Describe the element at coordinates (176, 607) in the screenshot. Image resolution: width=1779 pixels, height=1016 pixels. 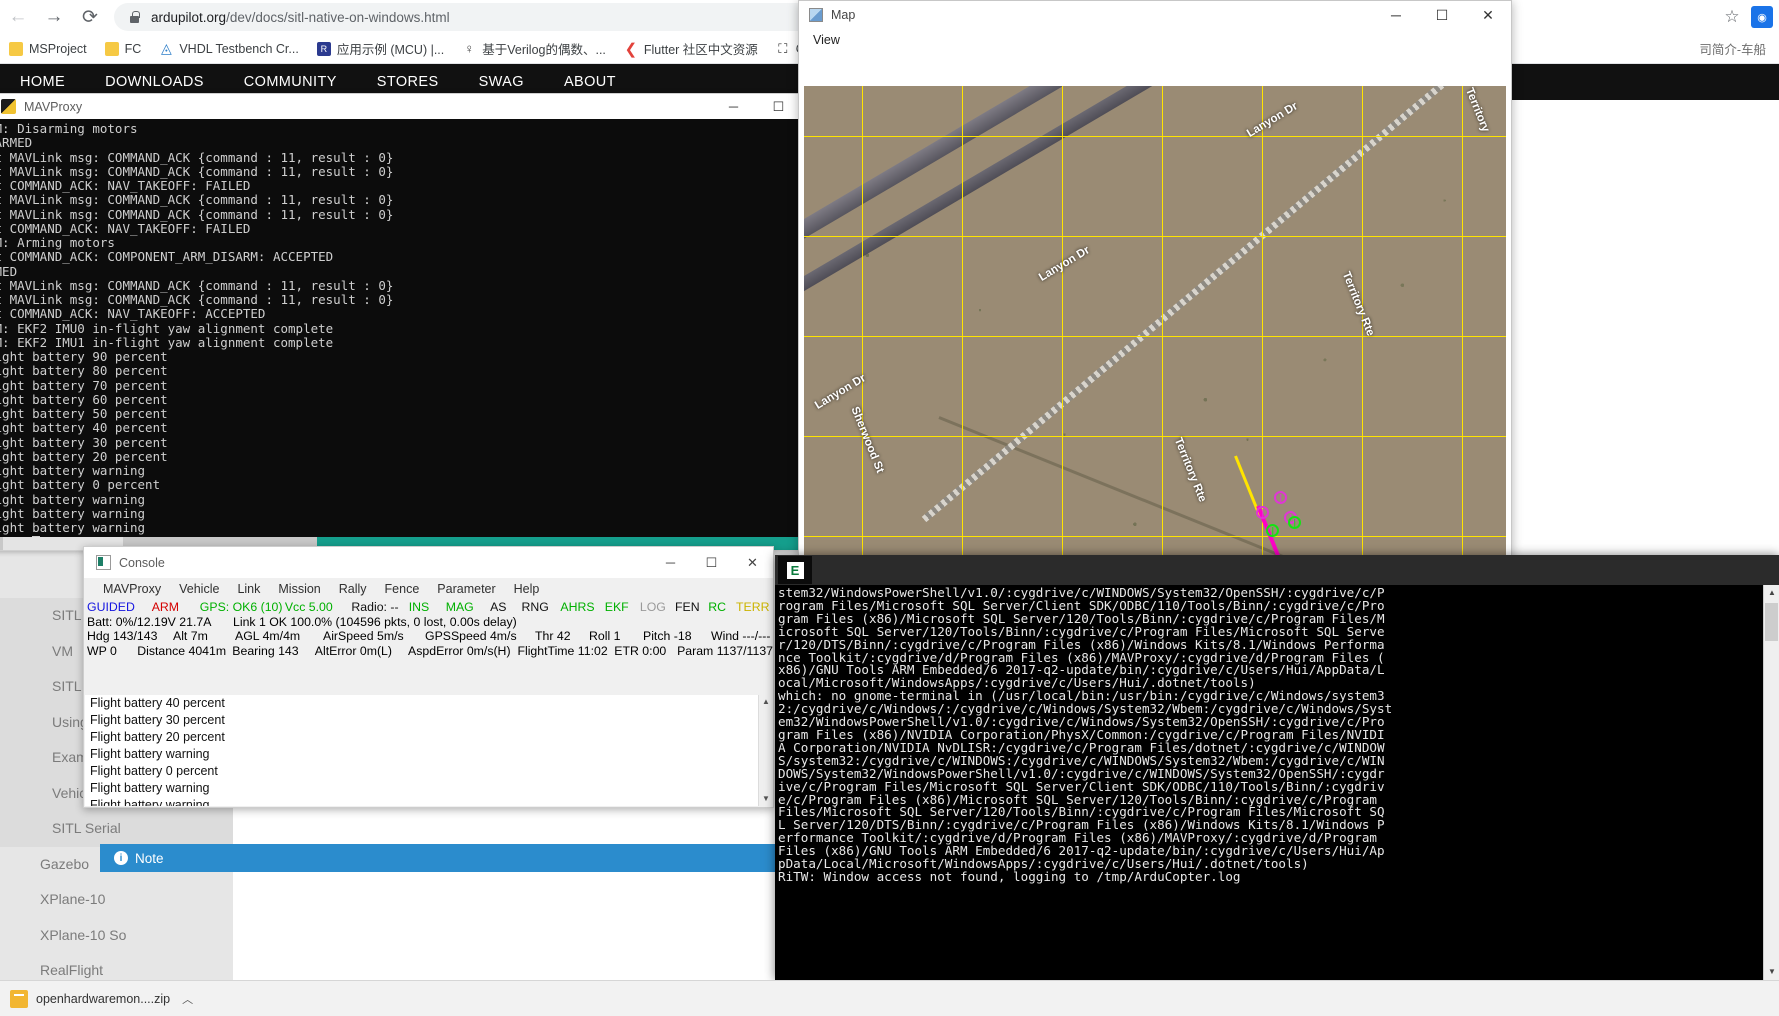
I see `status-arm: ARM` at that location.